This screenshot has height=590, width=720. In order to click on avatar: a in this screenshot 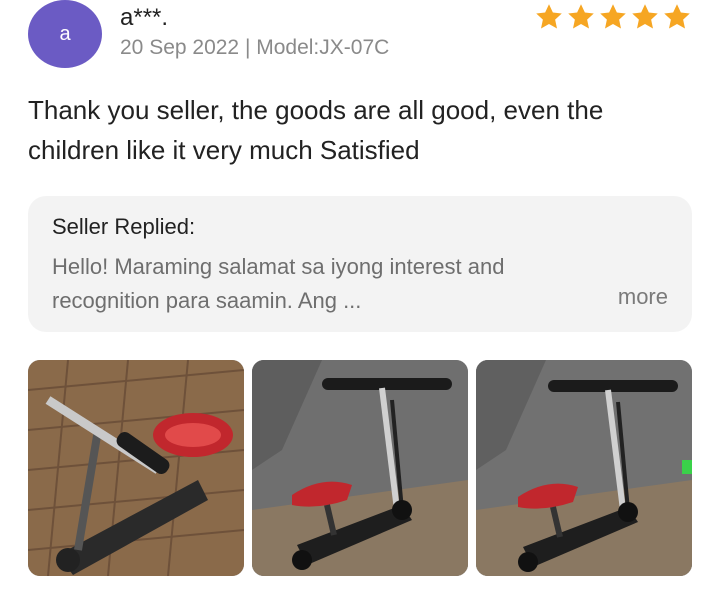, I will do `click(65, 34)`.